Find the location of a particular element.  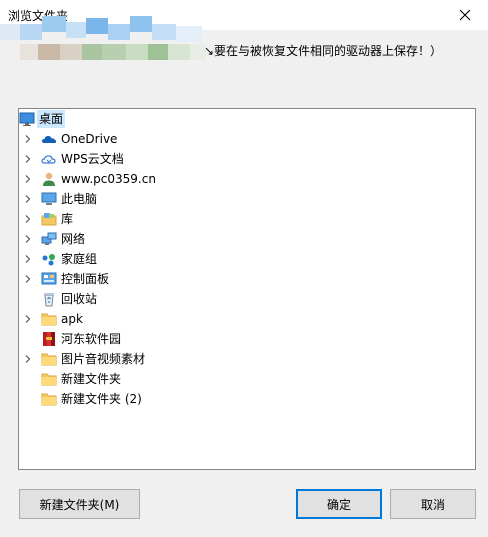

tree-item: www.pc0359.cn is located at coordinates (247, 179).